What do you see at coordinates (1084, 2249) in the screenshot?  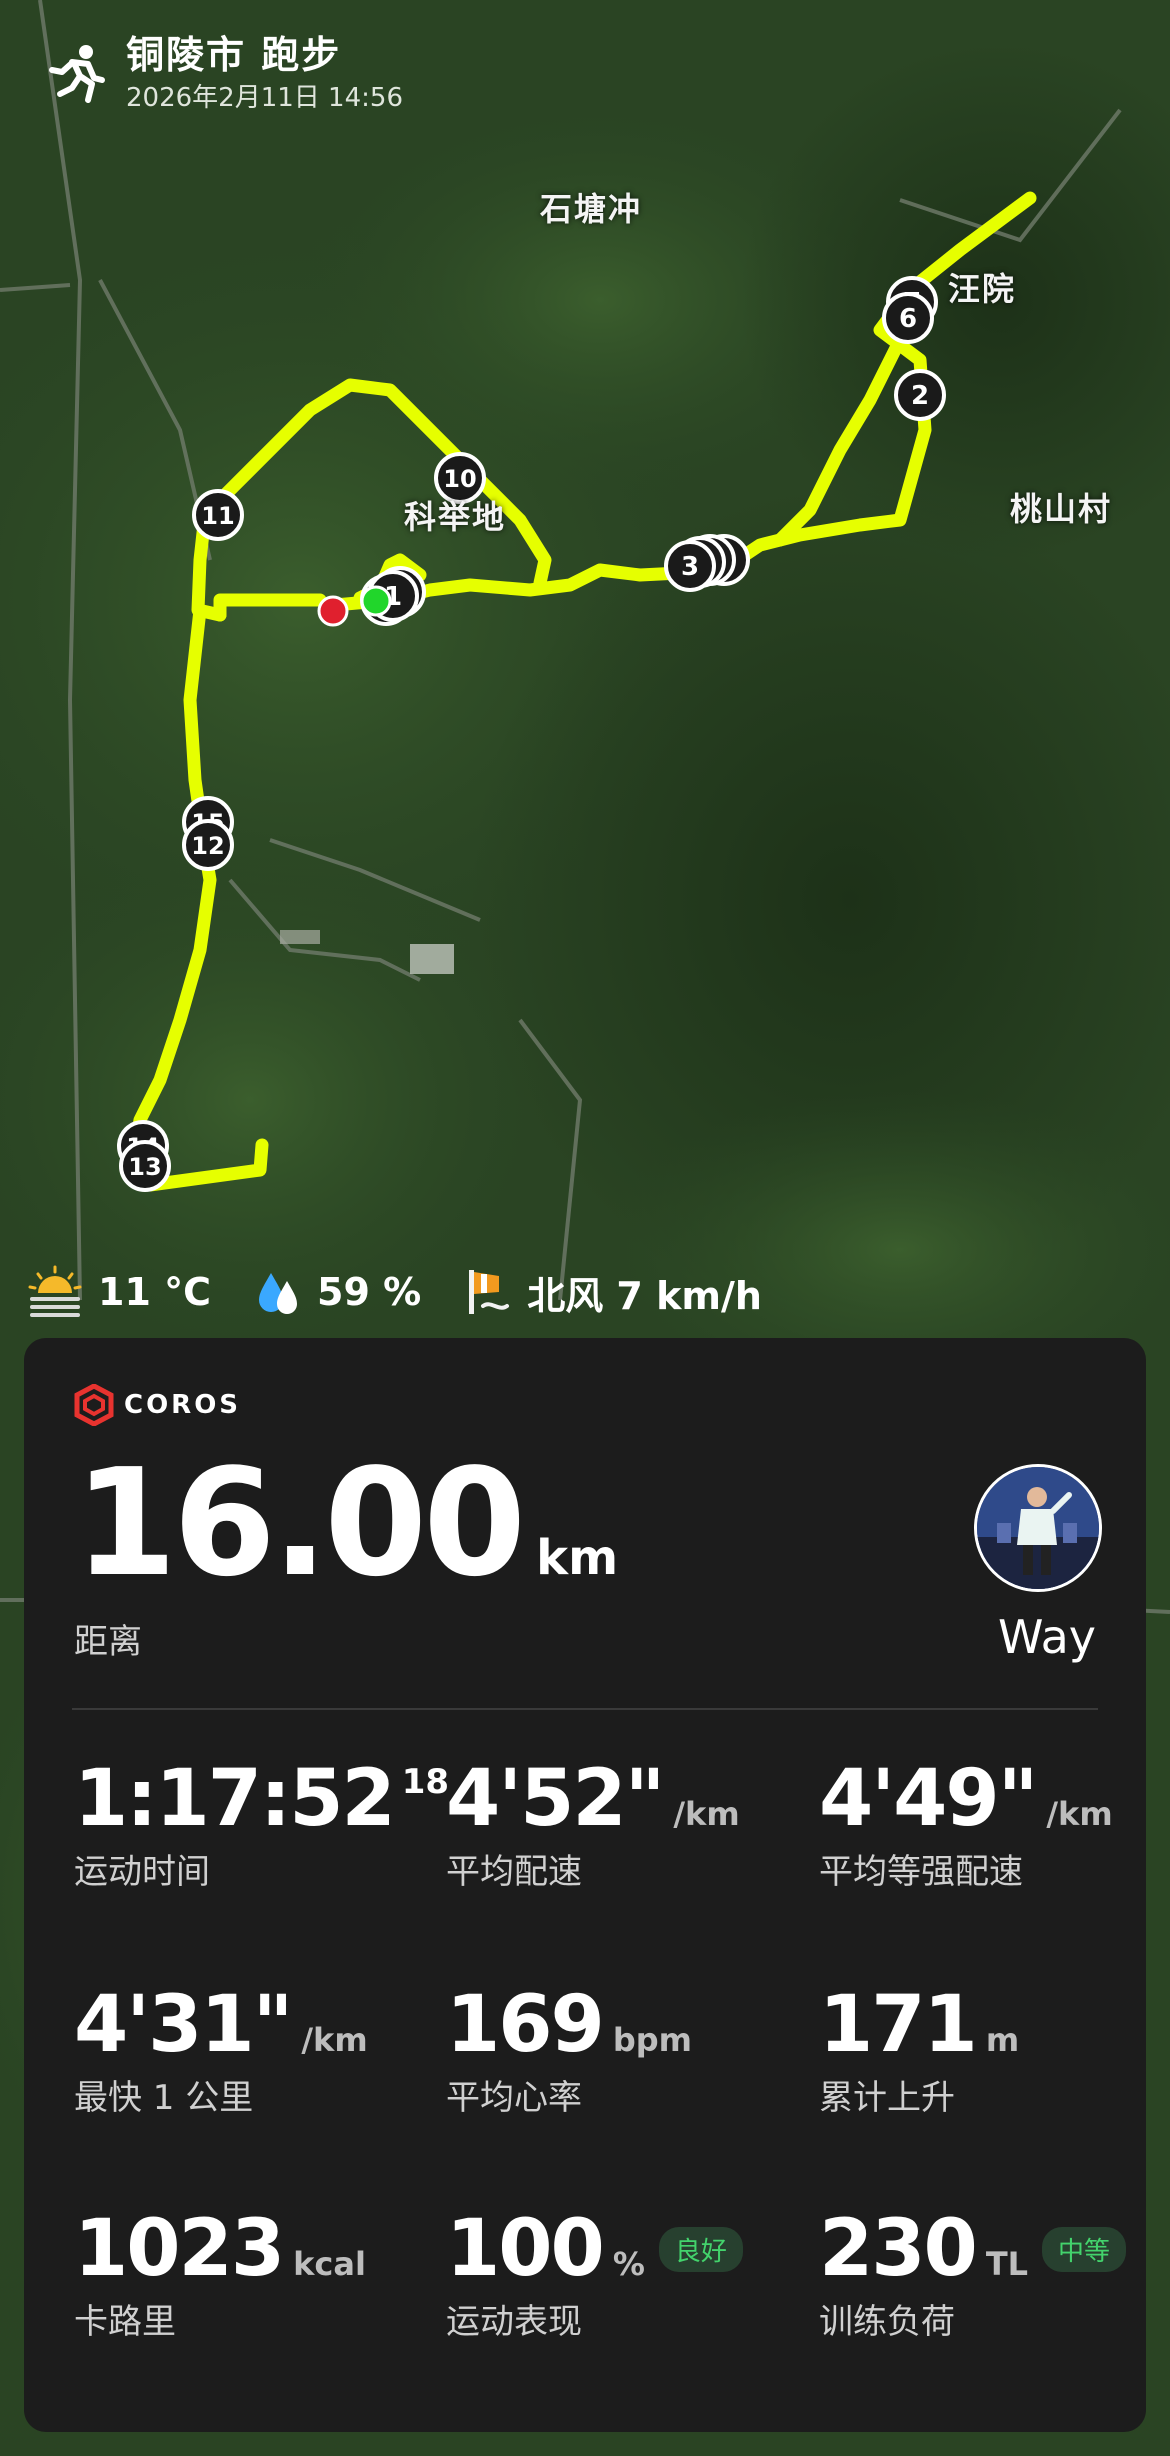 I see `training-load-badge: 中等` at bounding box center [1084, 2249].